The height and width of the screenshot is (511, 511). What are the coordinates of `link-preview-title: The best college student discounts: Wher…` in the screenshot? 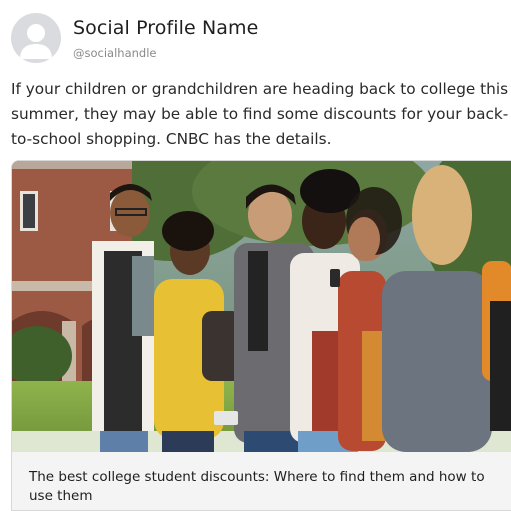 It's located at (264, 487).